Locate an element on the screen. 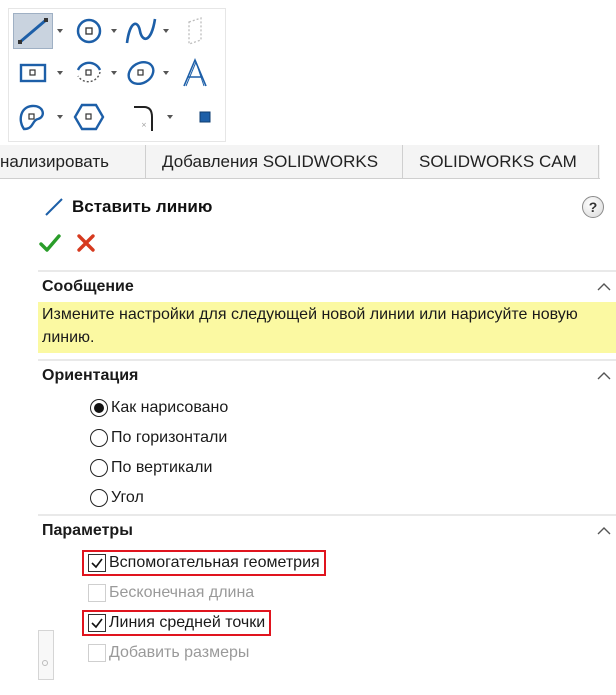 Image resolution: width=616 pixels, height=695 pixels. text-icon is located at coordinates (195, 73).